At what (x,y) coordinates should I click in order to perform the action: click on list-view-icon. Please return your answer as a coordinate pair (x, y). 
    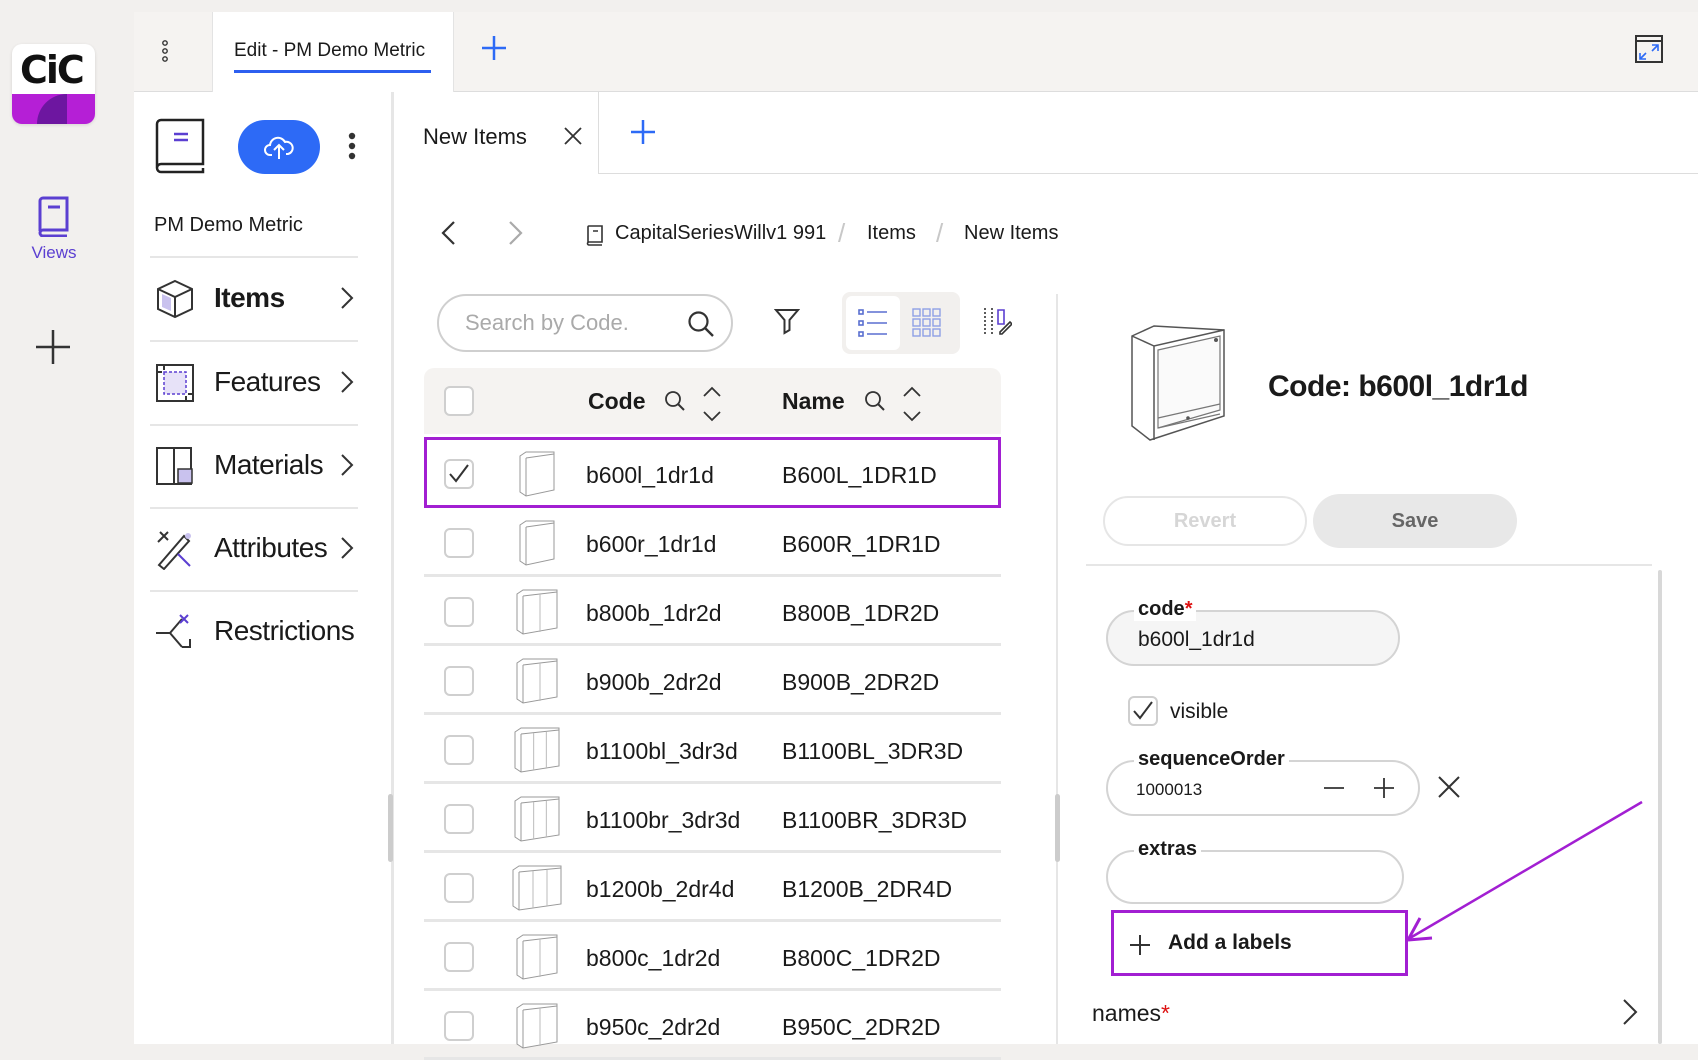
    Looking at the image, I should click on (872, 323).